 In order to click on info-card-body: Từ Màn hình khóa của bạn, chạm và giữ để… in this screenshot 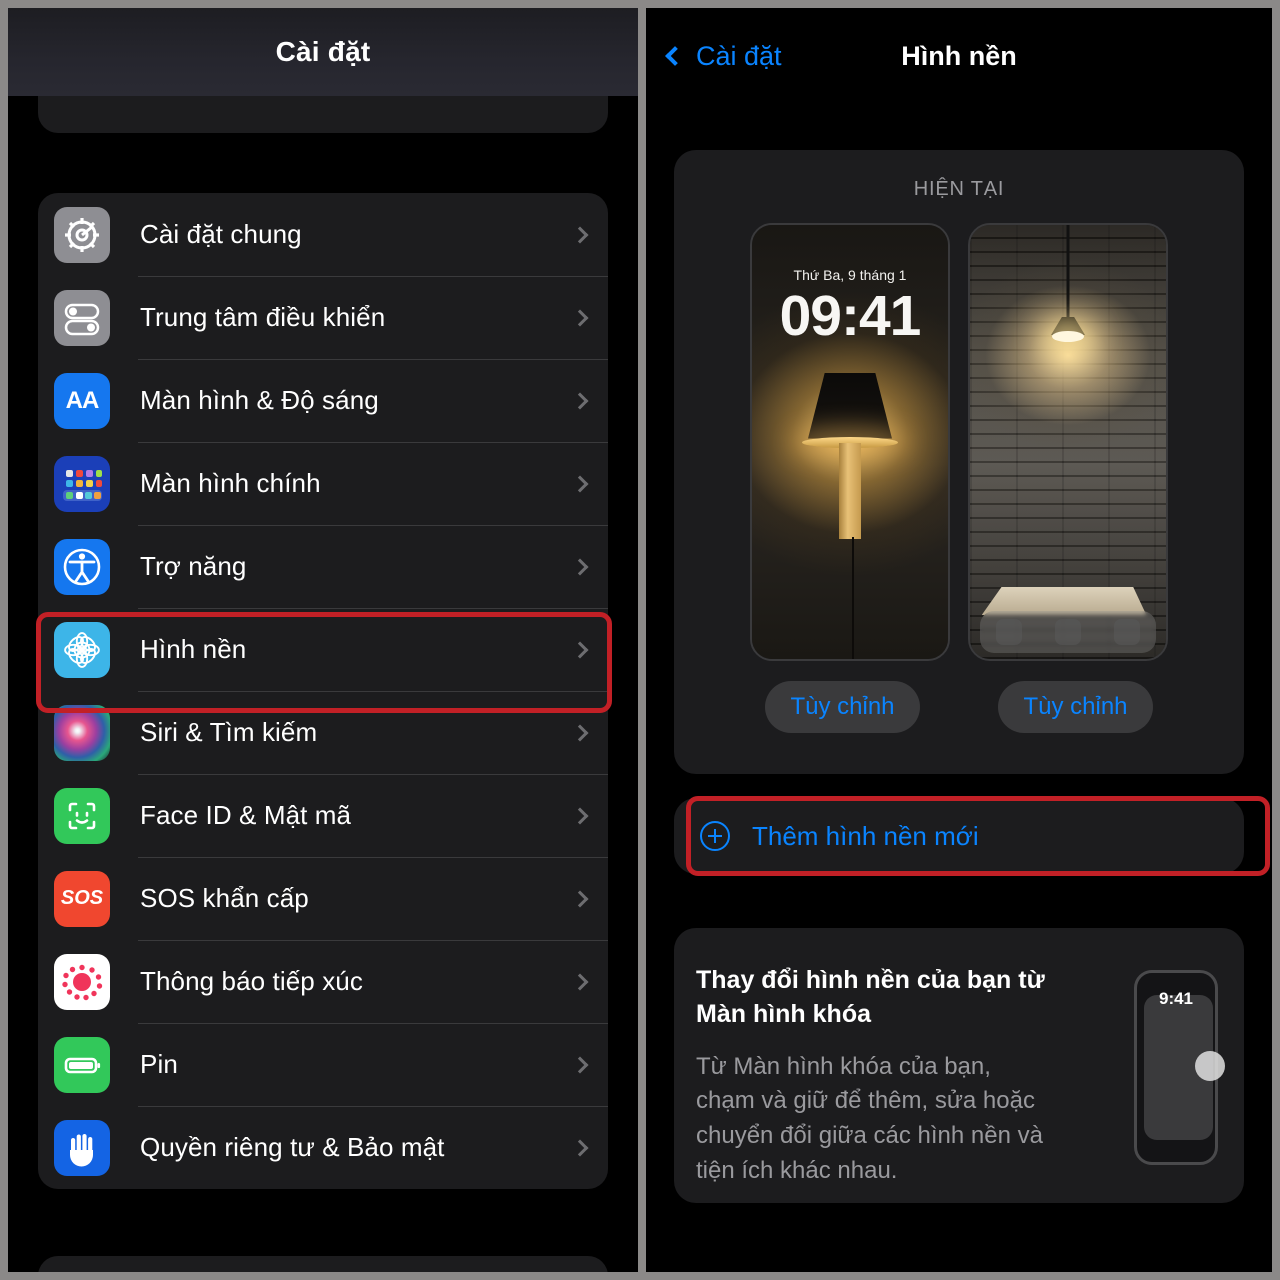, I will do `click(869, 1118)`.